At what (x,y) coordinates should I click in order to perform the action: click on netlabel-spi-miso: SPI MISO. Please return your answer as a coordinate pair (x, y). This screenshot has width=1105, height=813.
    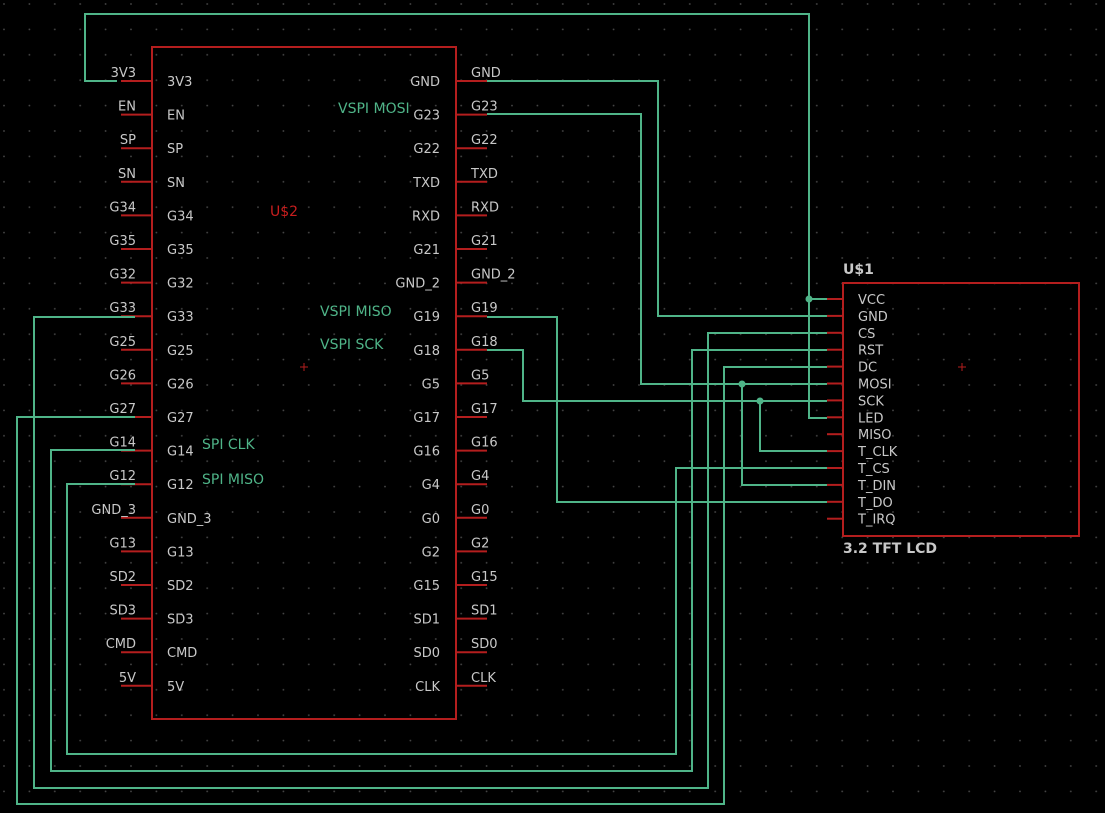
    Looking at the image, I should click on (233, 480).